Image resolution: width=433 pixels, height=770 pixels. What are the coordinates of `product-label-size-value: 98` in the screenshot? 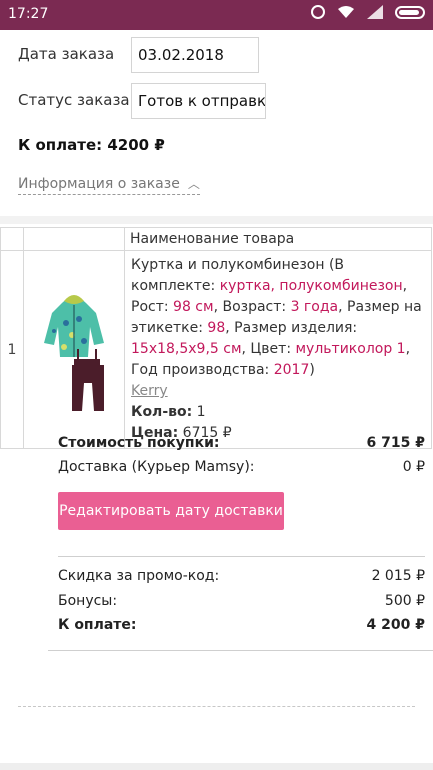 It's located at (216, 328).